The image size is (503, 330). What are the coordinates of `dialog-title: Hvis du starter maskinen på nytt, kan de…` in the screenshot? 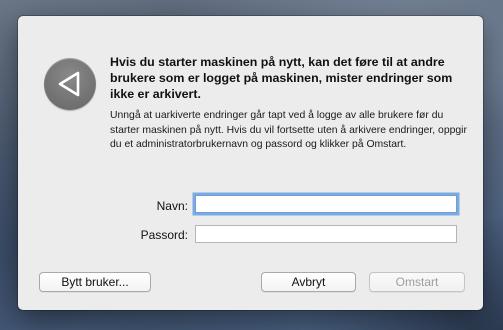 It's located at (281, 78).